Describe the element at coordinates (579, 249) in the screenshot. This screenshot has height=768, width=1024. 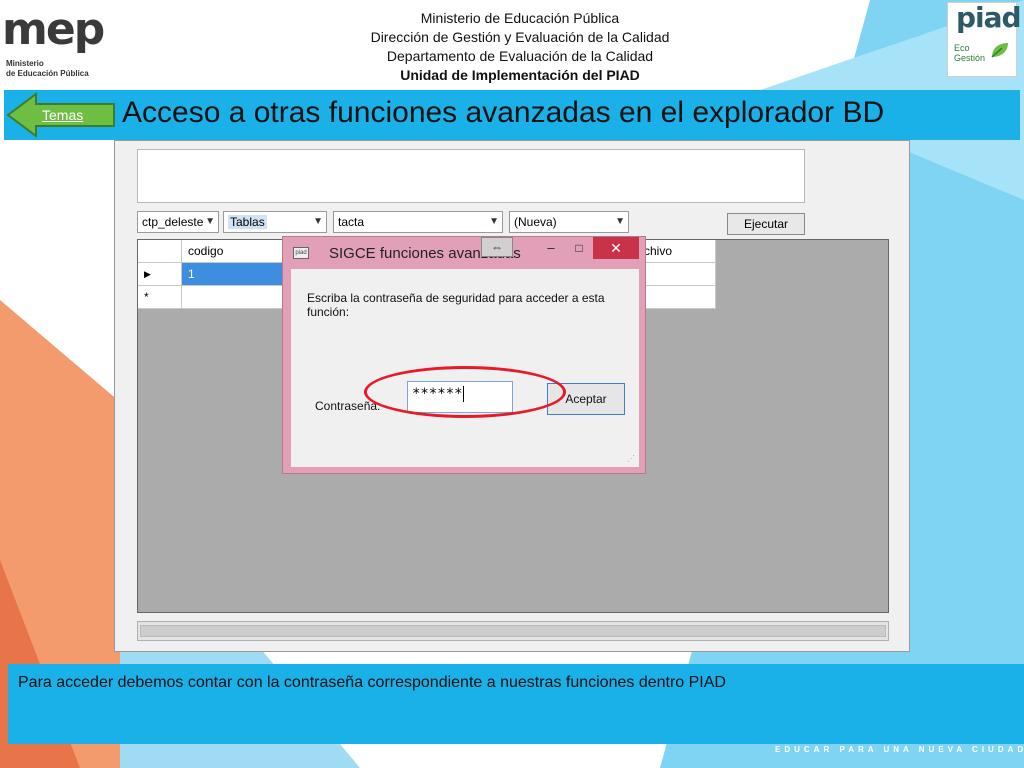
I see `maximize-button: □` at that location.